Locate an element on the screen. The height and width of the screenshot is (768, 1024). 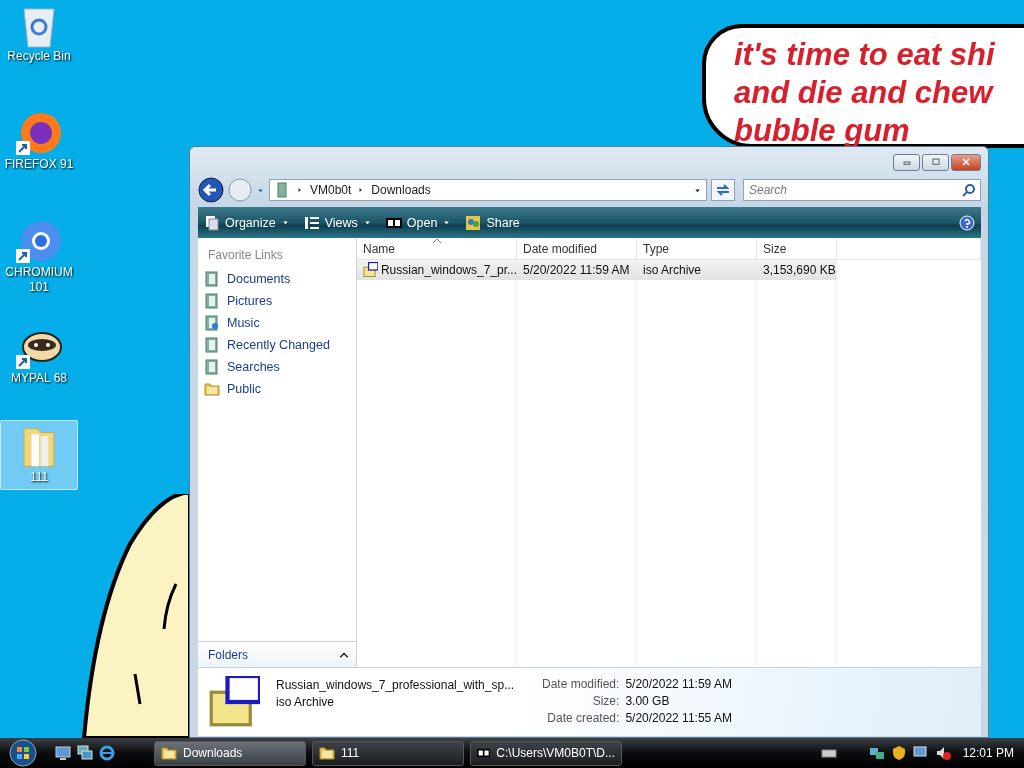
favorite-link: Pictures is located at coordinates (277, 301).